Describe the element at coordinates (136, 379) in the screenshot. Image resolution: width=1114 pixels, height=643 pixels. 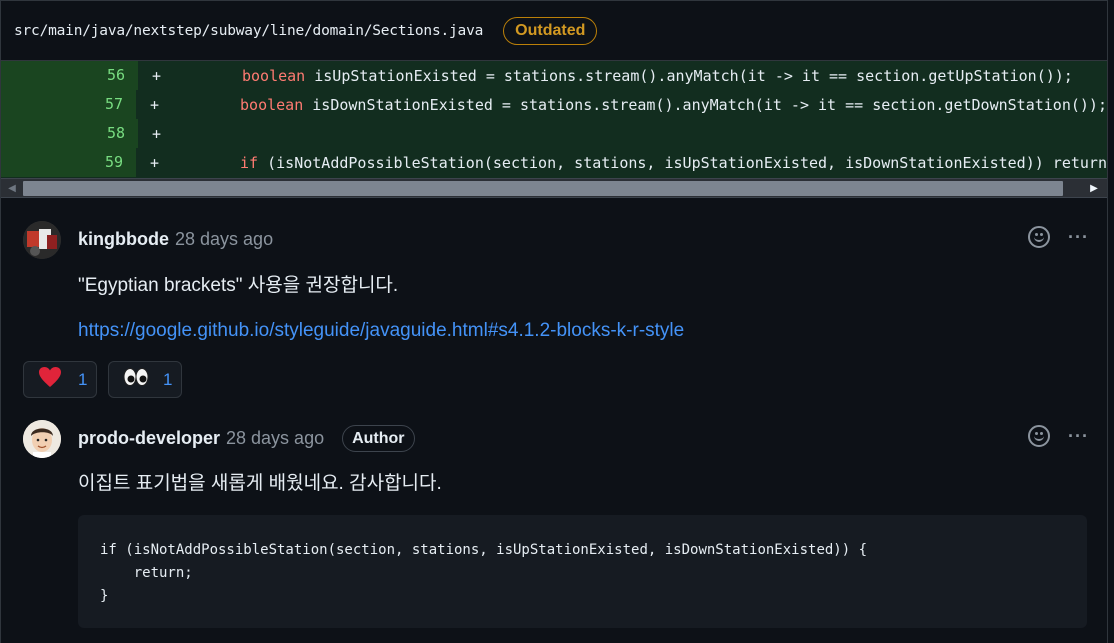
I see `eyes-icon` at that location.